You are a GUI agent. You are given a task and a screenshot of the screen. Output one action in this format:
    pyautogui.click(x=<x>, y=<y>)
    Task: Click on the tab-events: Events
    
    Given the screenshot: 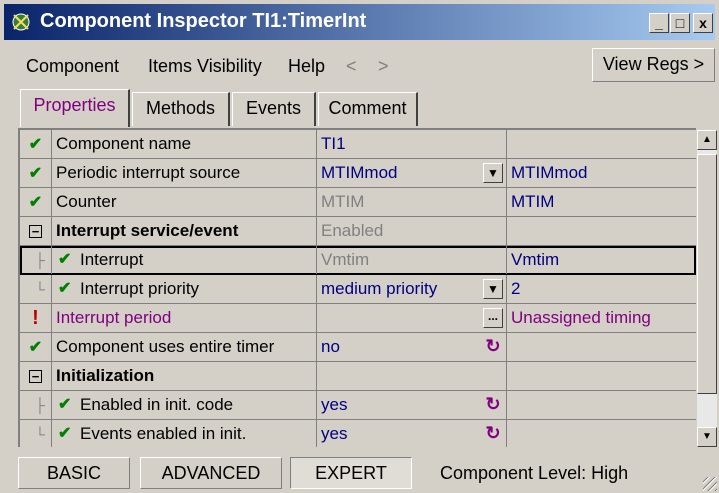 What is the action you would take?
    pyautogui.click(x=274, y=109)
    